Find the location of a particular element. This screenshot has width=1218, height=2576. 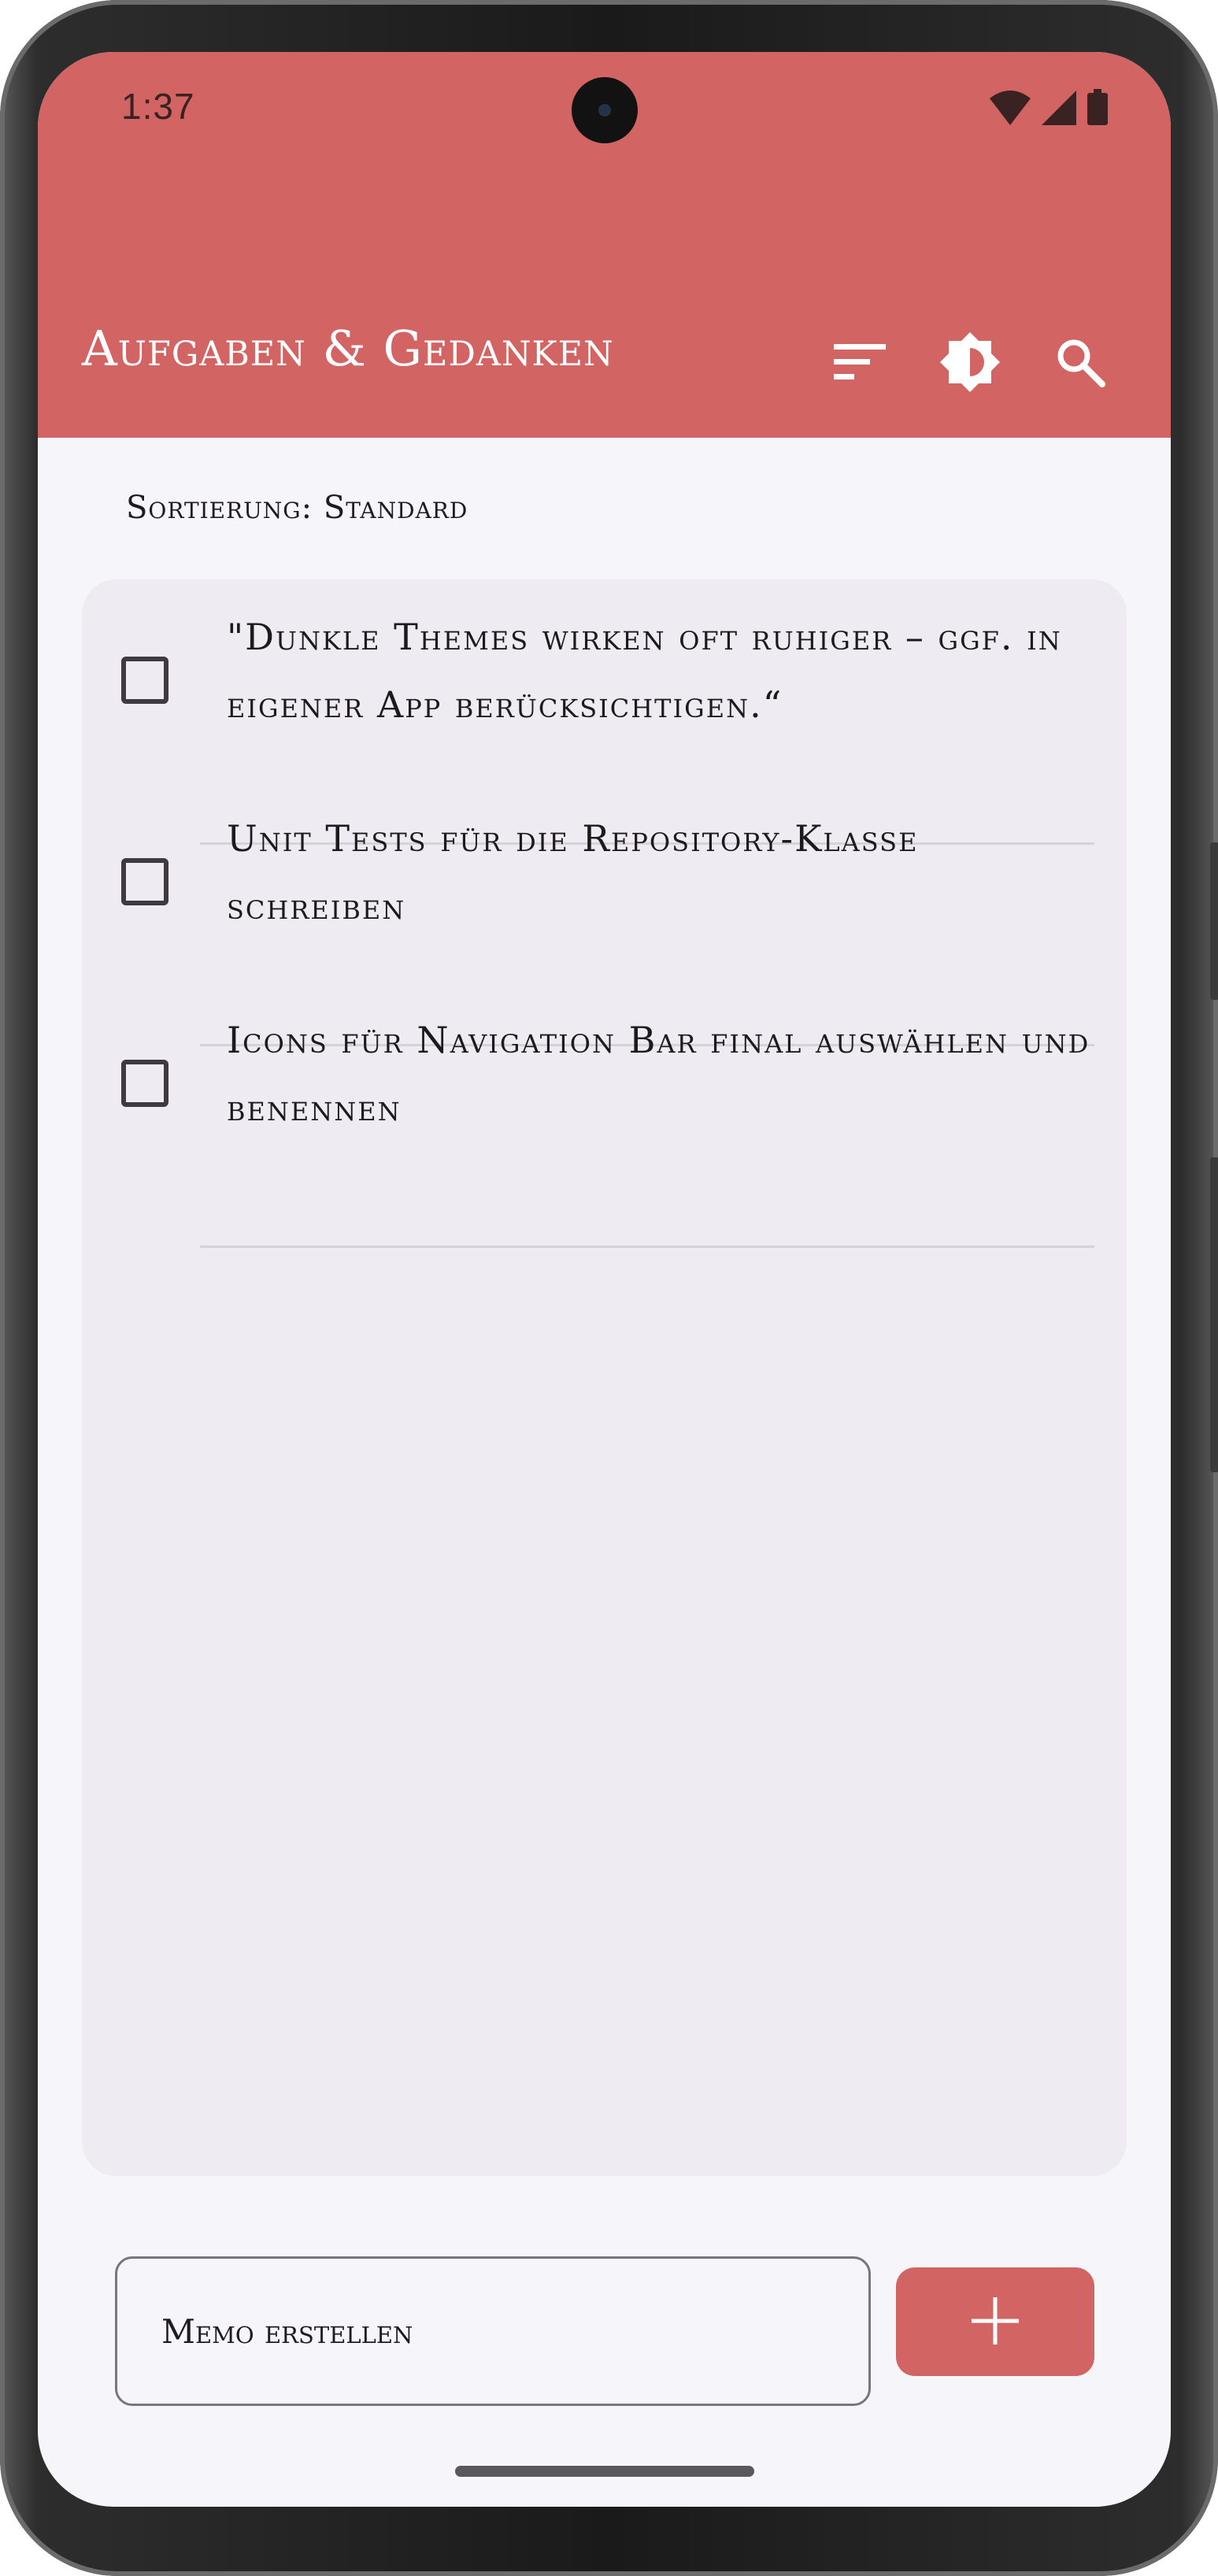

brightness-icon is located at coordinates (969, 364).